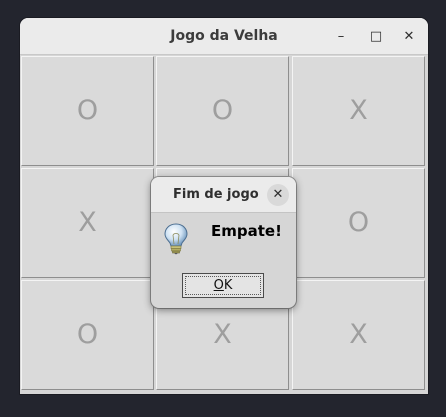  I want to click on window-titlebar: Jogo da Velha – □ ✕, so click(224, 36).